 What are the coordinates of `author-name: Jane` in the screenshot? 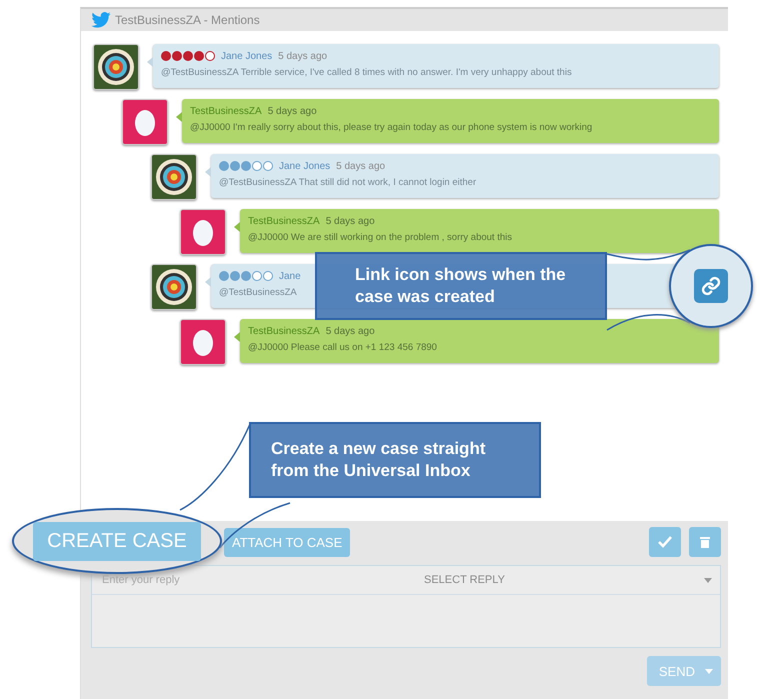 It's located at (290, 276).